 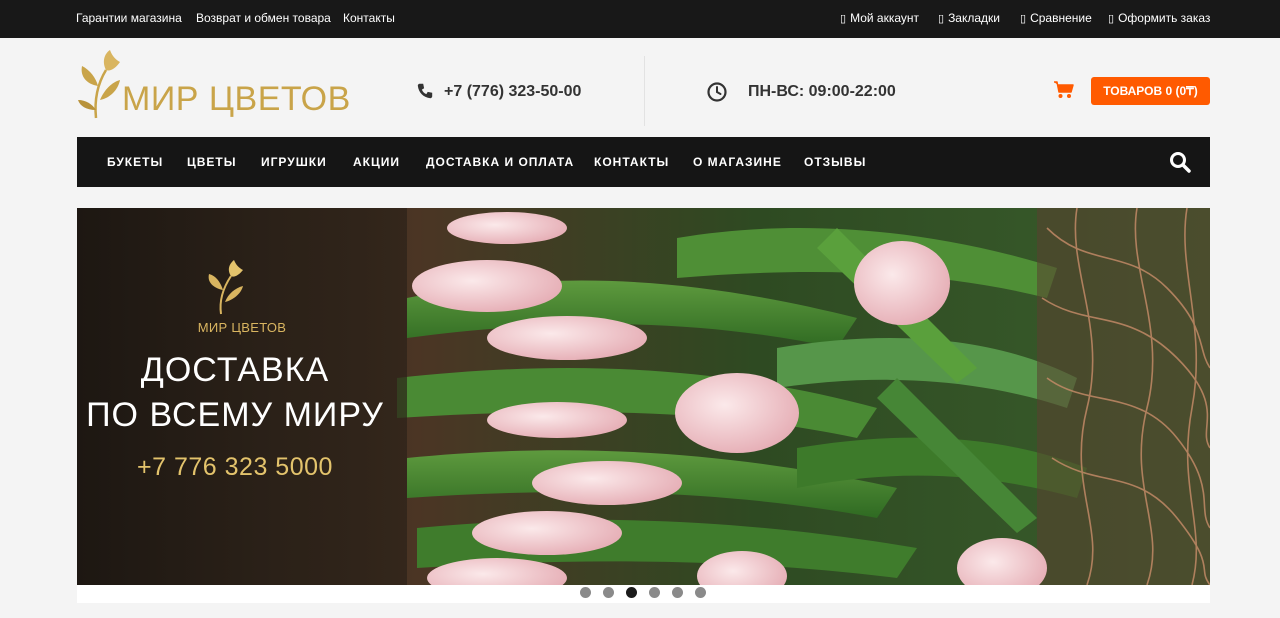 What do you see at coordinates (425, 91) in the screenshot?
I see `phone-icon` at bounding box center [425, 91].